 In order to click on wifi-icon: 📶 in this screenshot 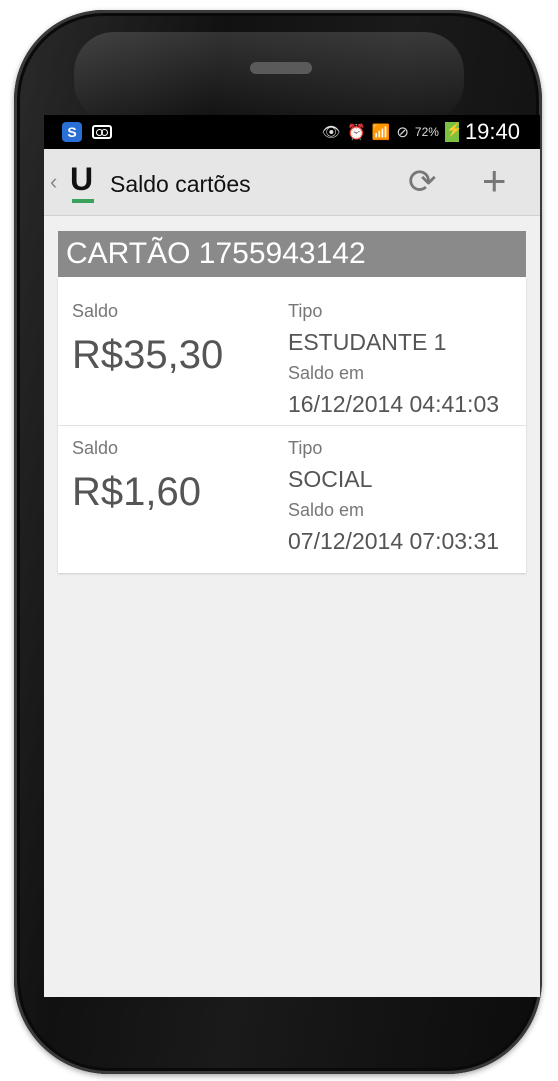, I will do `click(381, 132)`.